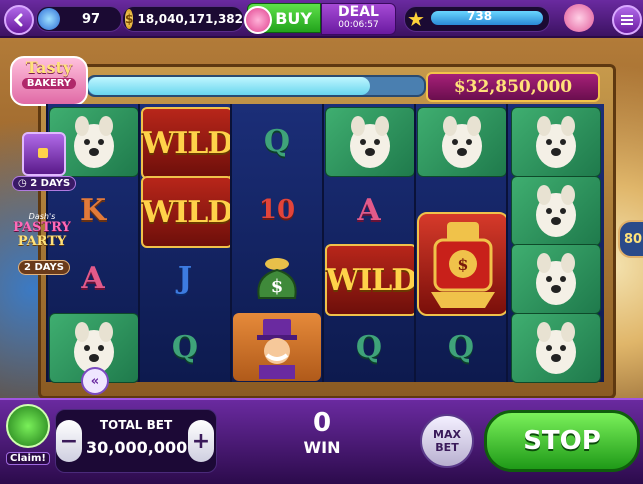 The height and width of the screenshot is (484, 643). Describe the element at coordinates (93, 210) in the screenshot. I see `letter-k: K` at that location.